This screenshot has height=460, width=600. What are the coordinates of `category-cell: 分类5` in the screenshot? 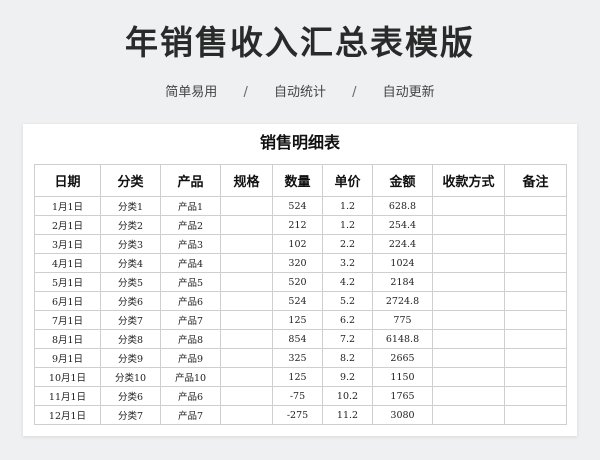 It's located at (130, 282).